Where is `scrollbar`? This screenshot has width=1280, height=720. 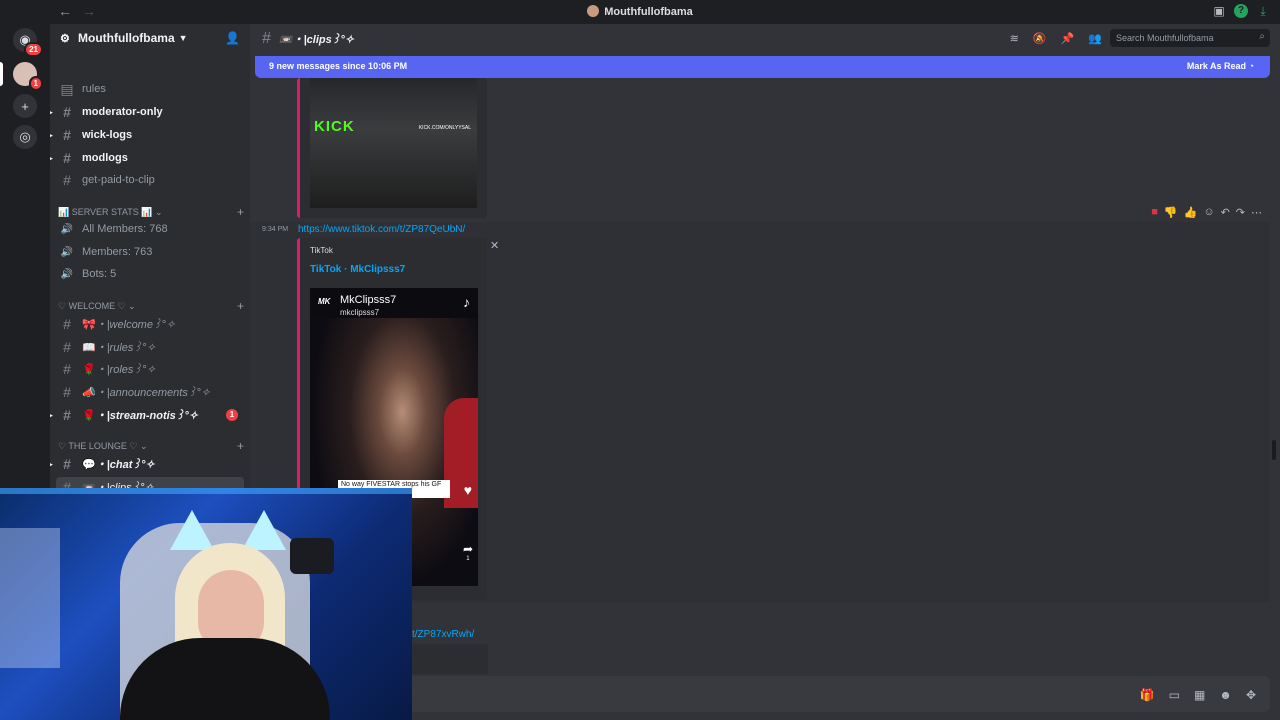 scrollbar is located at coordinates (1274, 450).